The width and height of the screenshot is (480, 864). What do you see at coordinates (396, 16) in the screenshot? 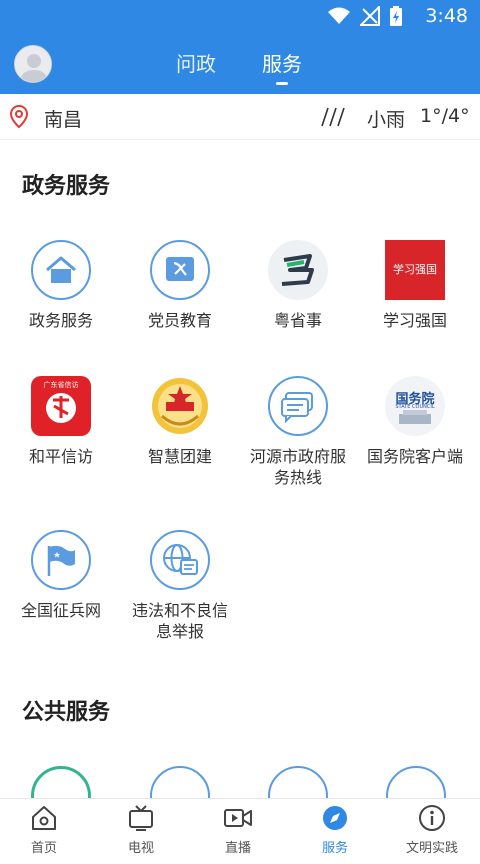
I see `battery-icon` at bounding box center [396, 16].